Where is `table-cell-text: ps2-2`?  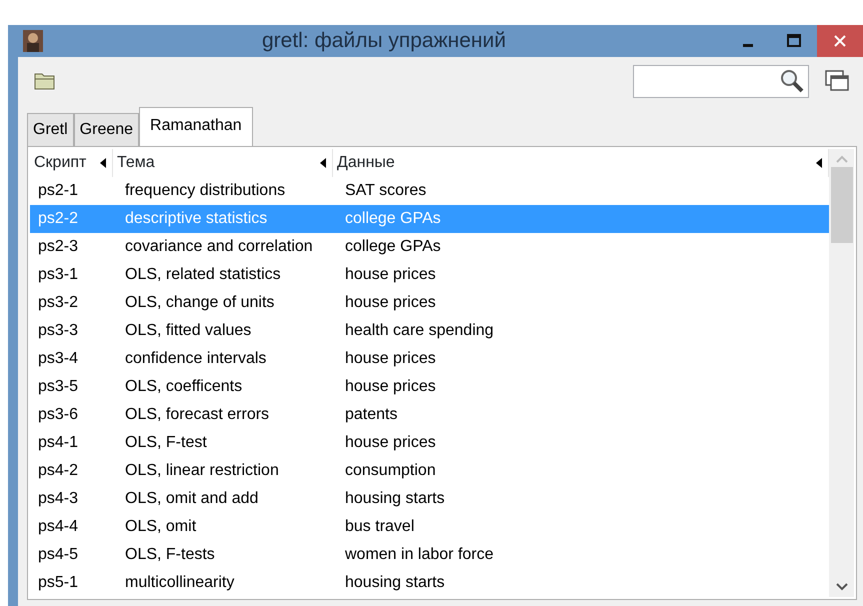 table-cell-text: ps2-2 is located at coordinates (58, 219).